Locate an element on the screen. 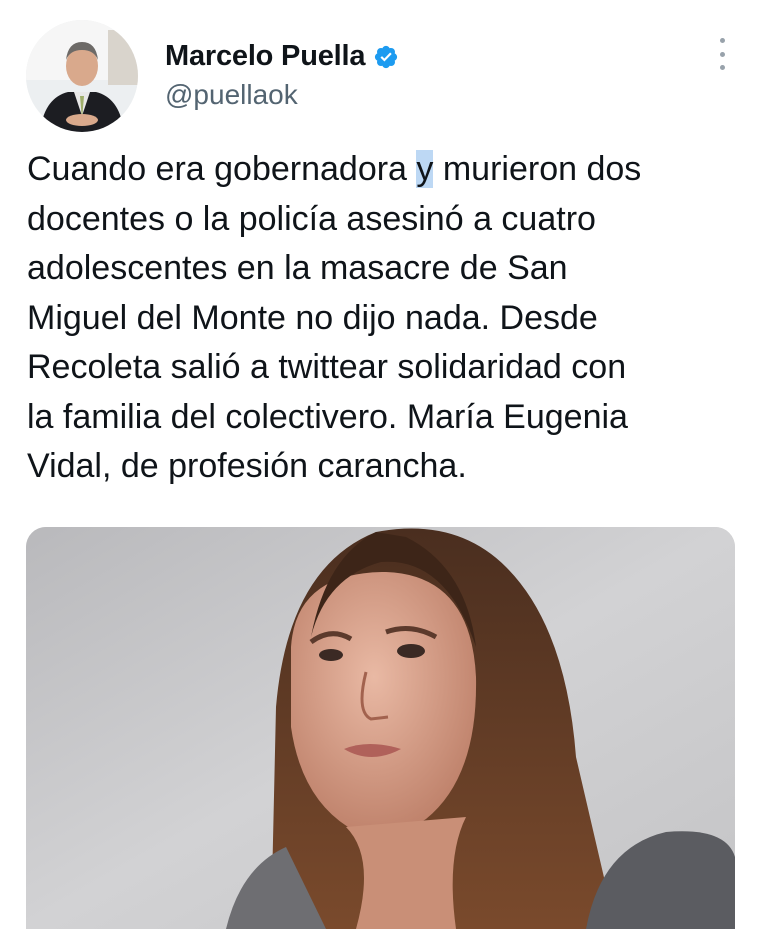 This screenshot has height=929, width=760. author-handle: @puellaok is located at coordinates (231, 95).